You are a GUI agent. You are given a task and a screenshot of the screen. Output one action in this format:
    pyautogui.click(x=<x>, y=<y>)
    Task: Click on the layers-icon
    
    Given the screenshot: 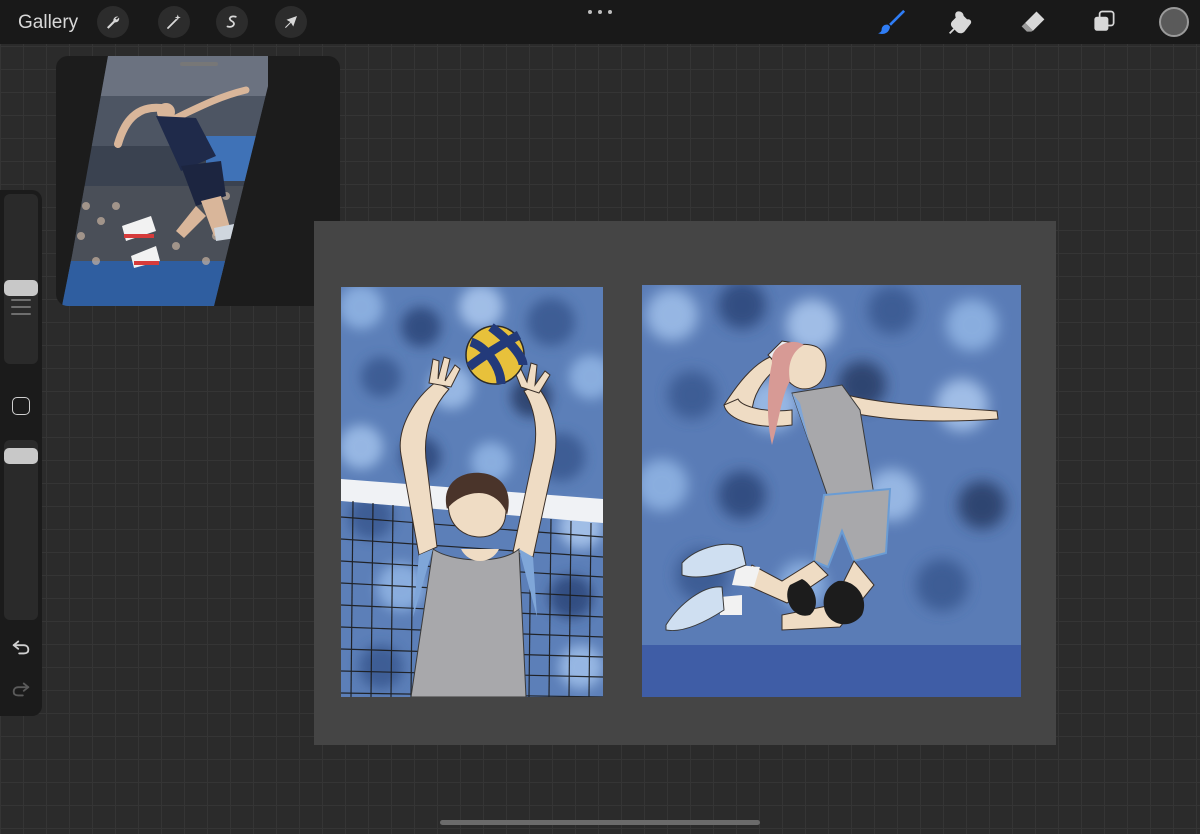 What is the action you would take?
    pyautogui.click(x=1104, y=22)
    